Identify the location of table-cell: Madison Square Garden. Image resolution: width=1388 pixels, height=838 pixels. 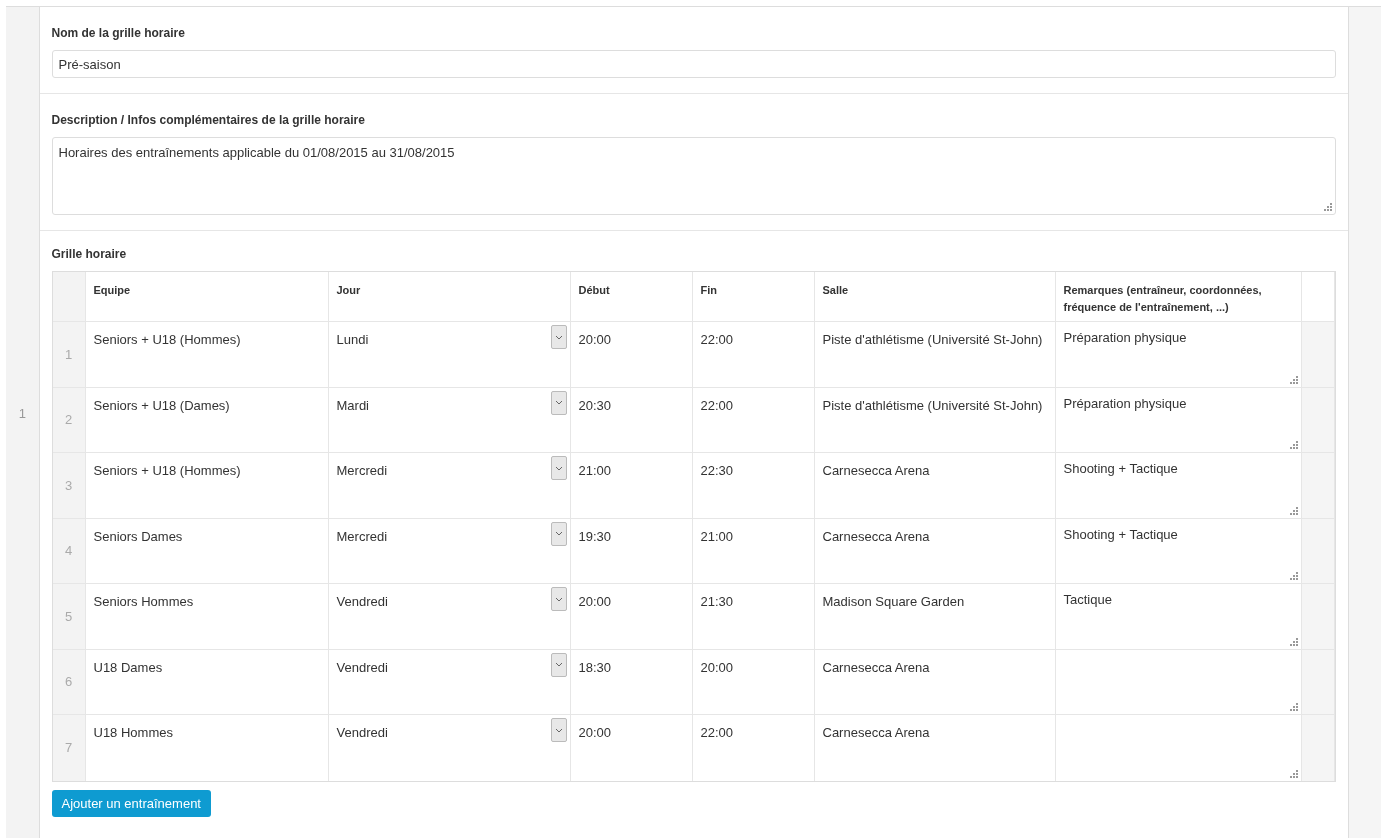
(893, 601).